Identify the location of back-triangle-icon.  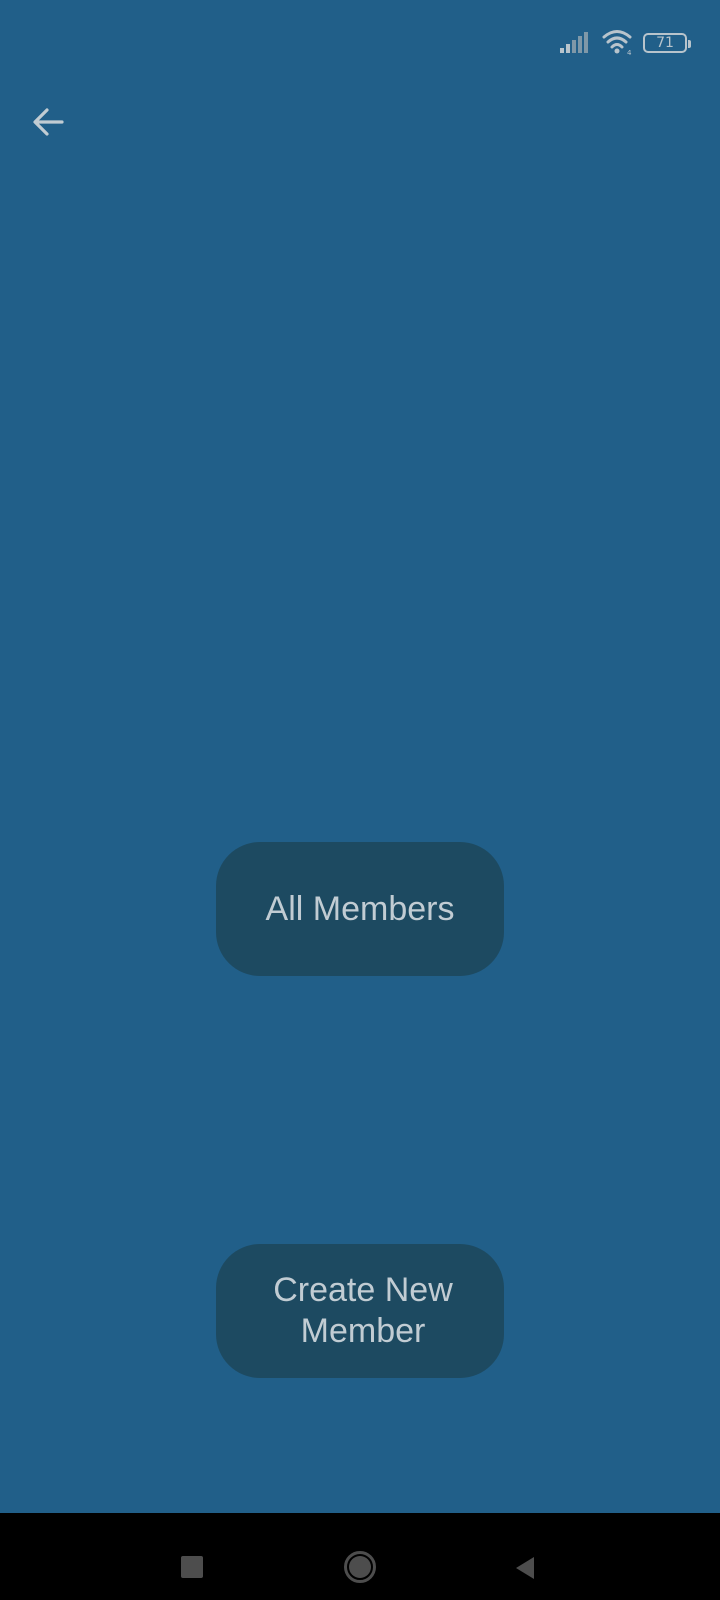
(525, 1568).